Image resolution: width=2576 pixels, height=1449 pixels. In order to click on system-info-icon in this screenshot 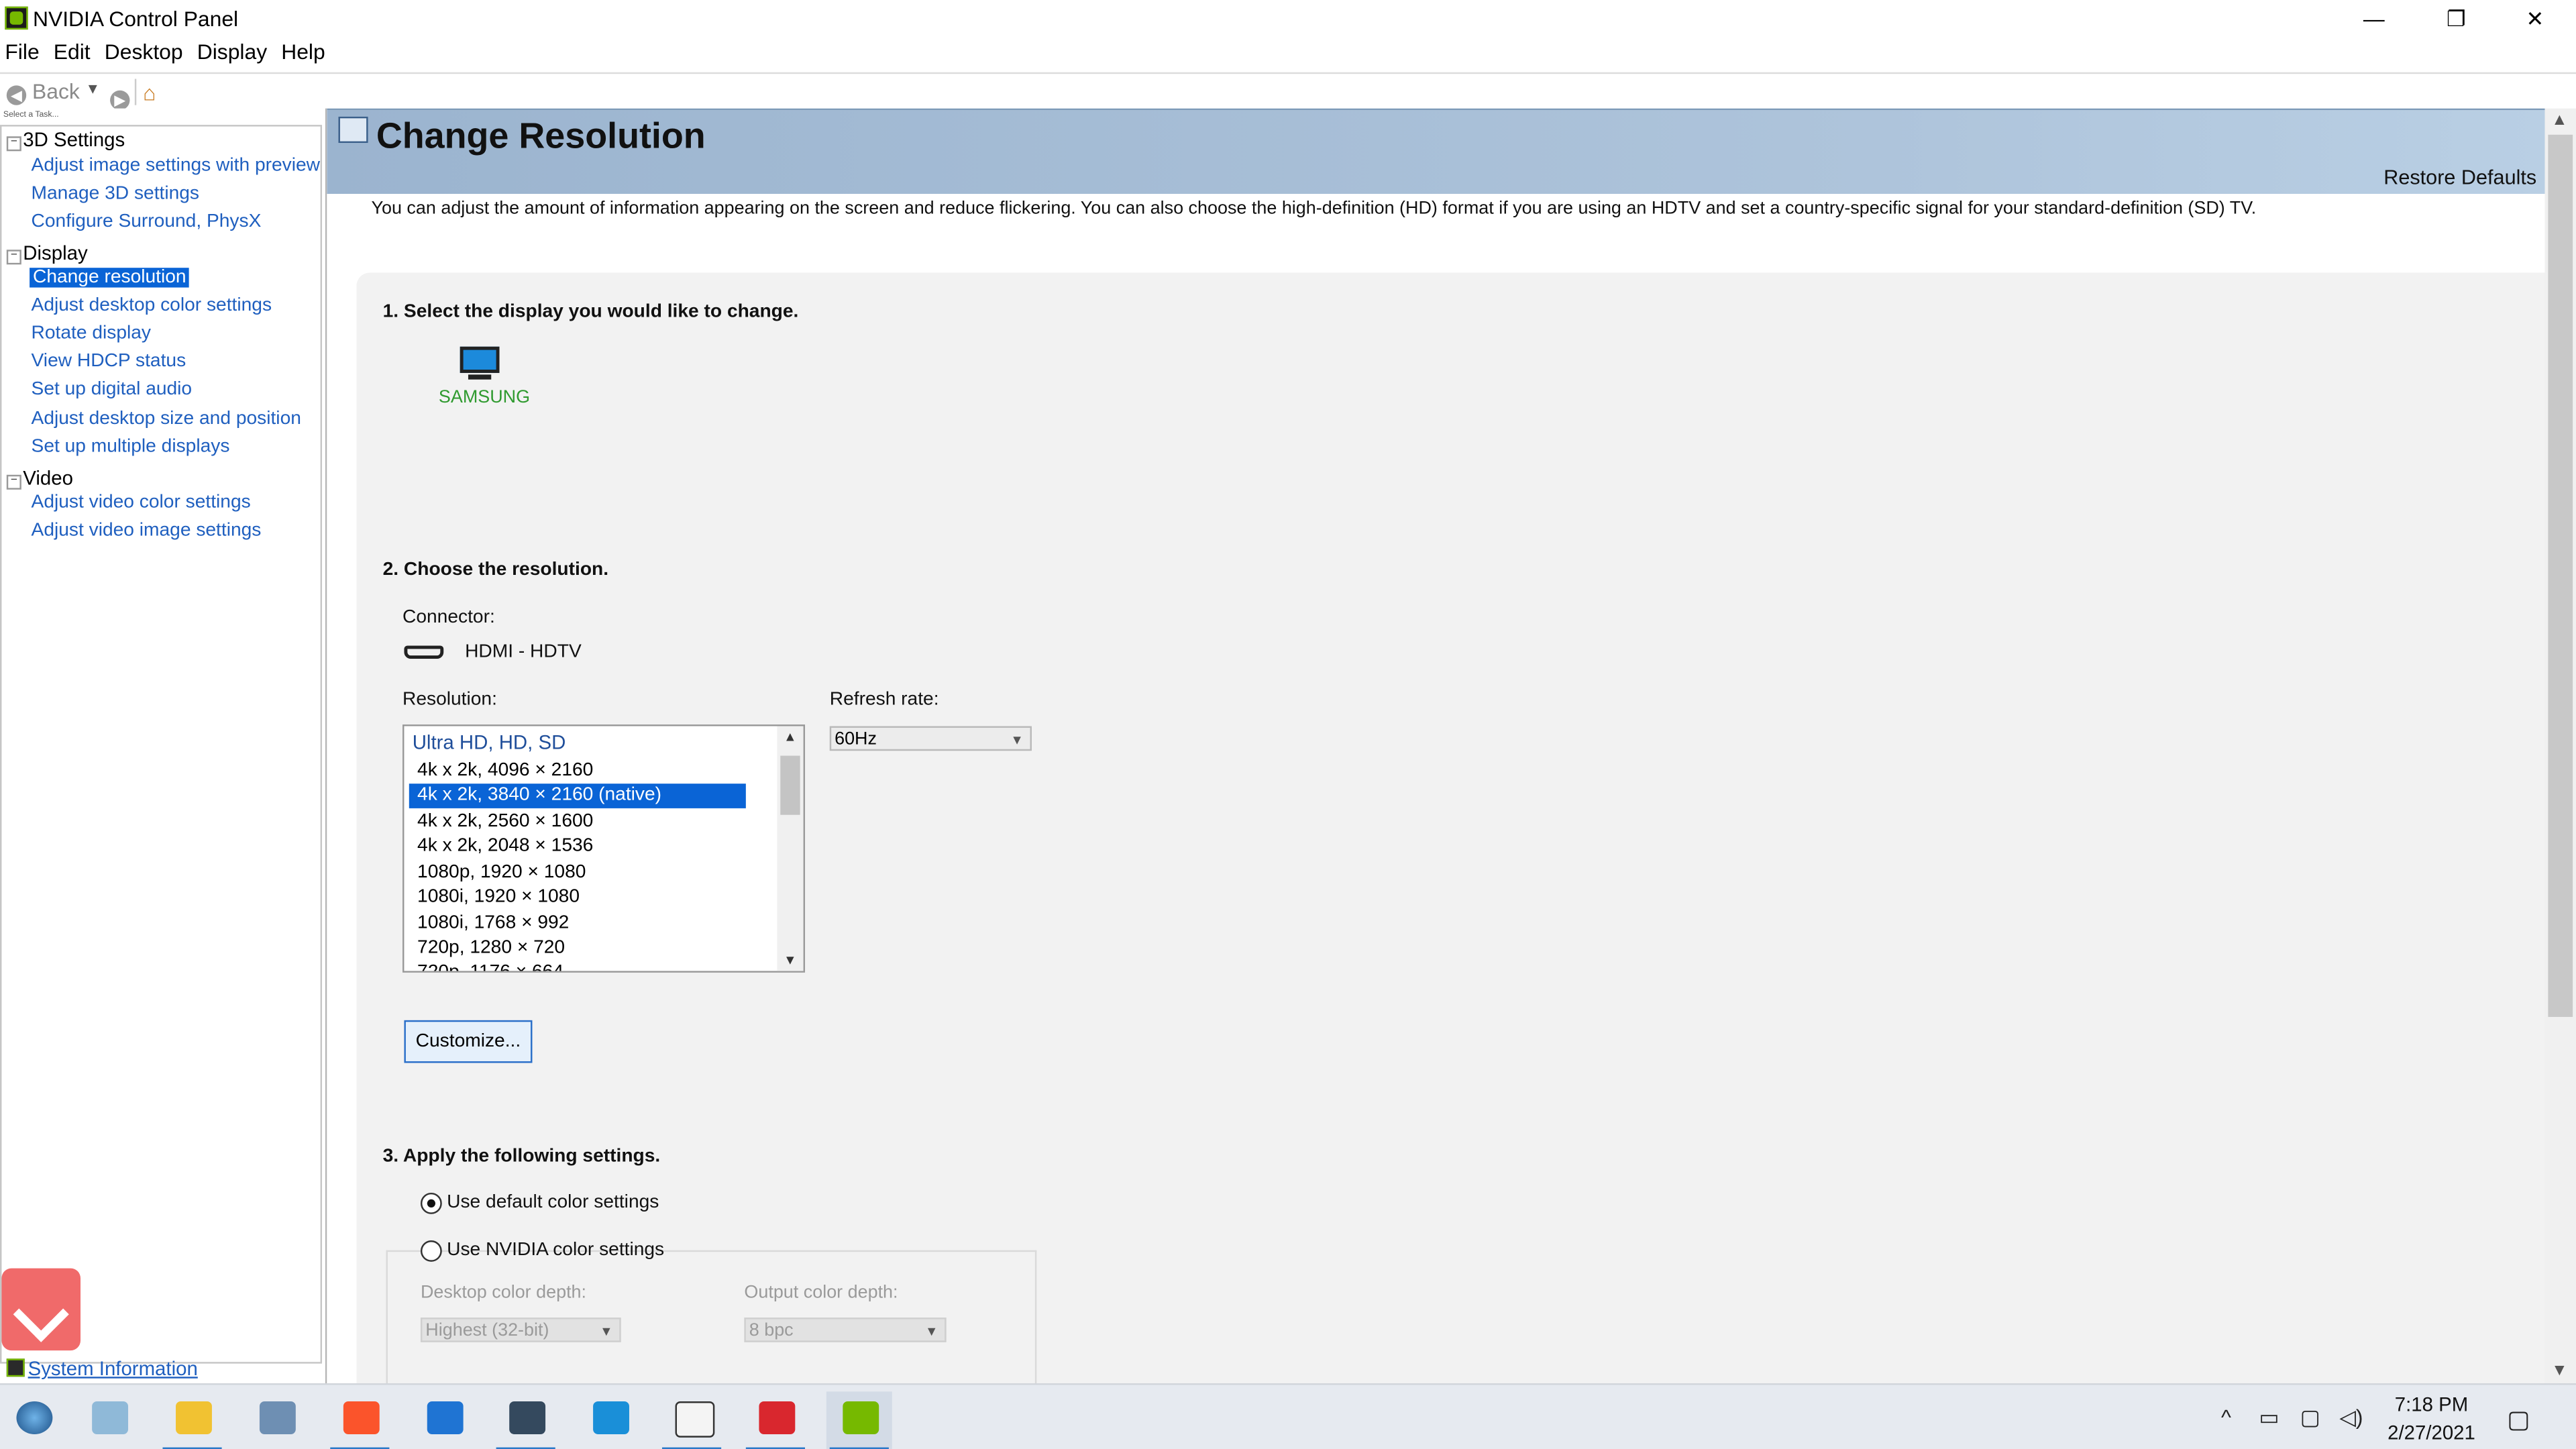, I will do `click(15, 1367)`.